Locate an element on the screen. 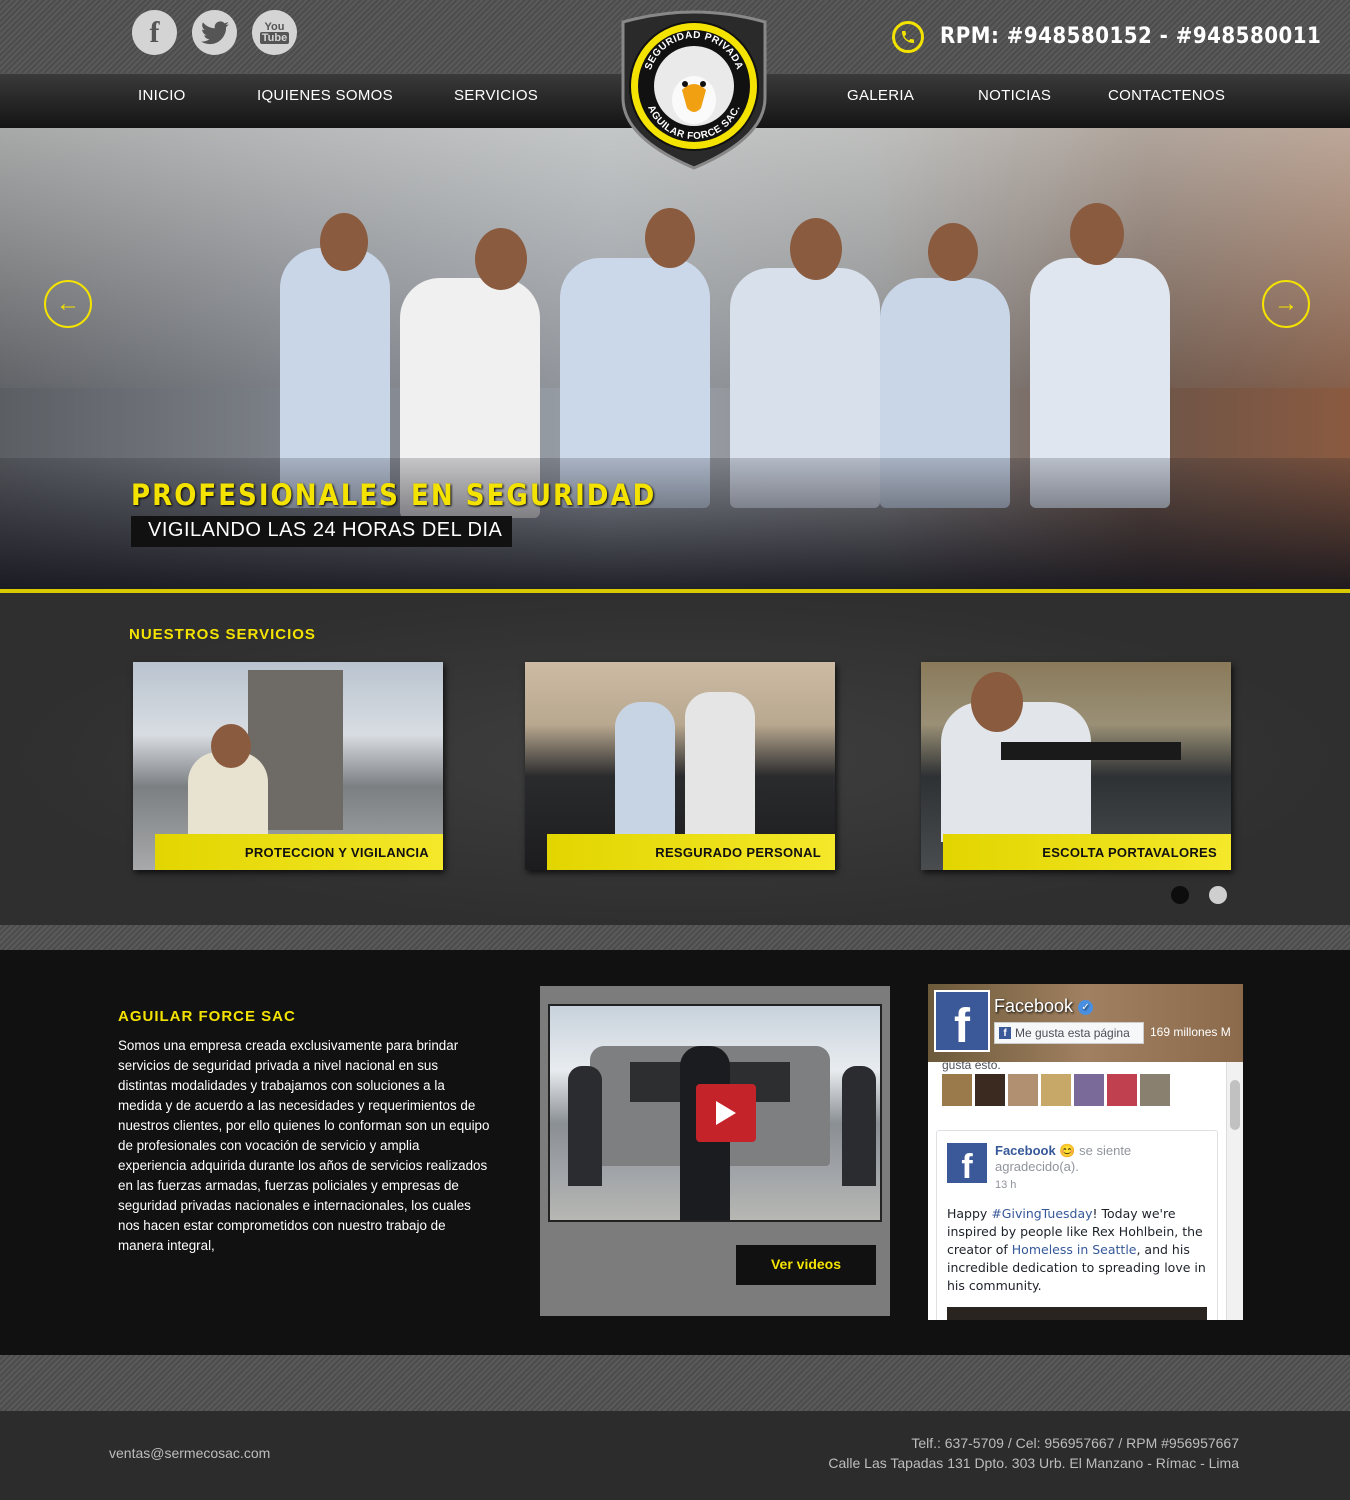  facebook-post-time: 13 h is located at coordinates (1005, 1185).